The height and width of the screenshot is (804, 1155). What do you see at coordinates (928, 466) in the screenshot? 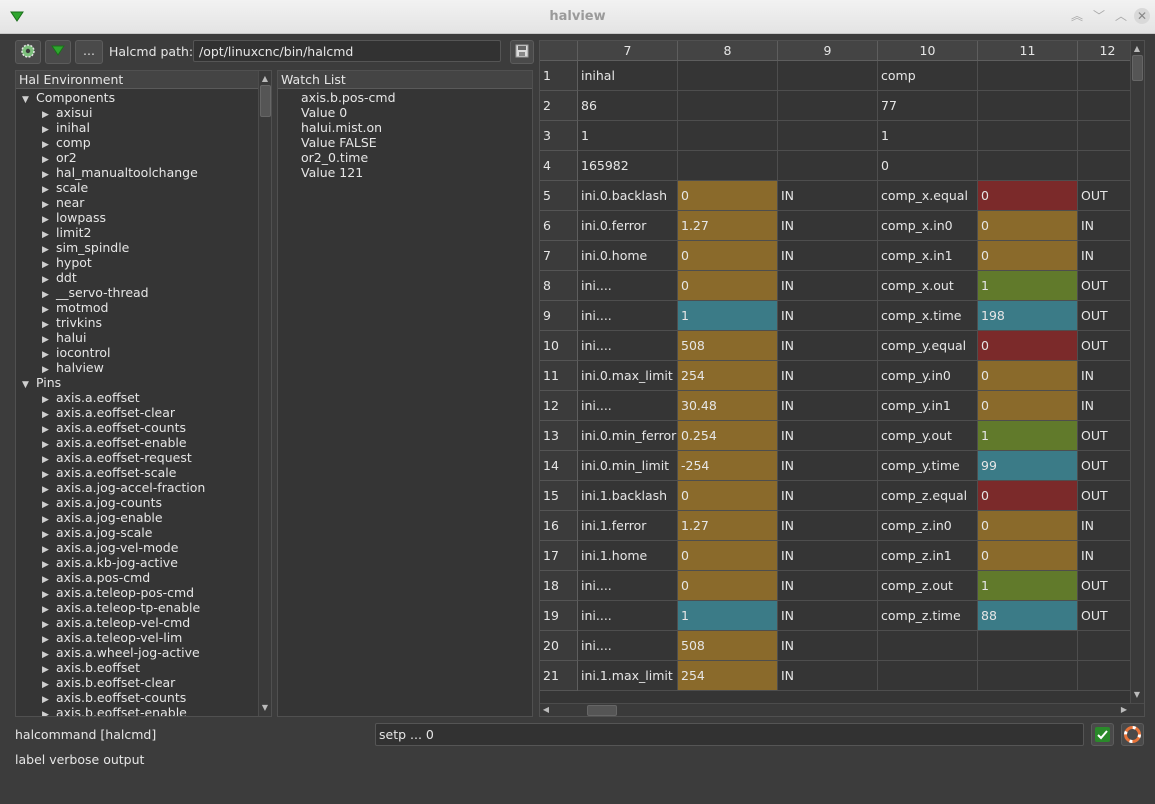
I see `table-cell: comp_y.time` at bounding box center [928, 466].